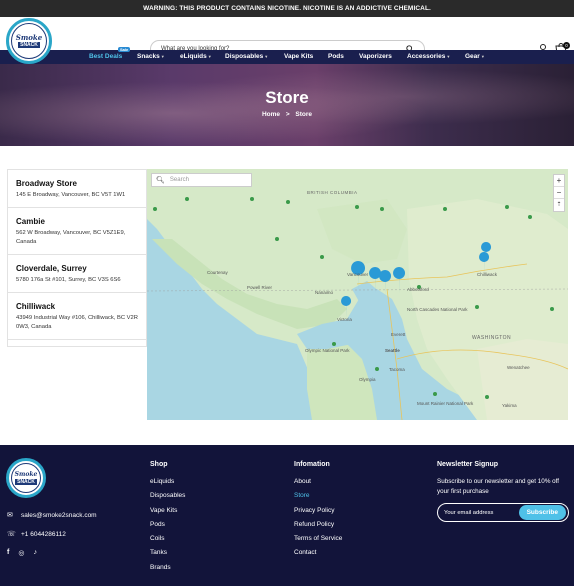 The image size is (574, 586). I want to click on site-logo: Smoke SNACK, so click(29, 41).